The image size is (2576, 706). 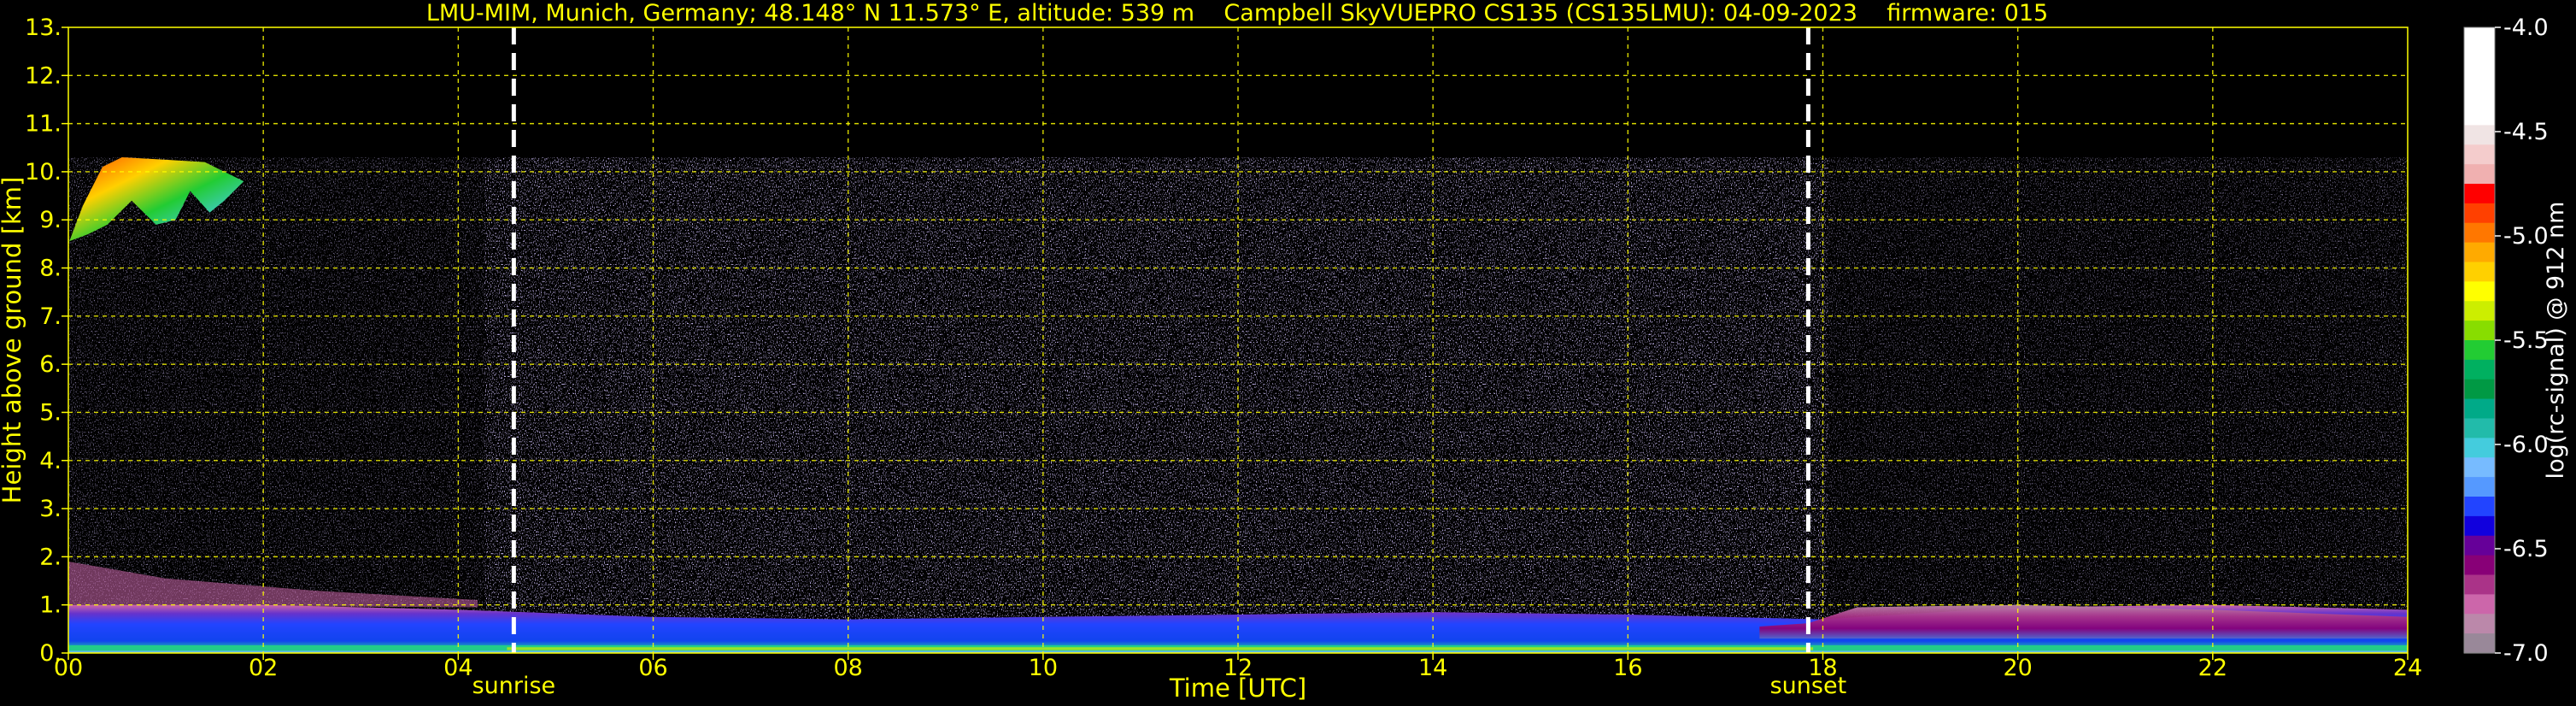 I want to click on x-axis-label: Time [UTC], so click(x=1237, y=688).